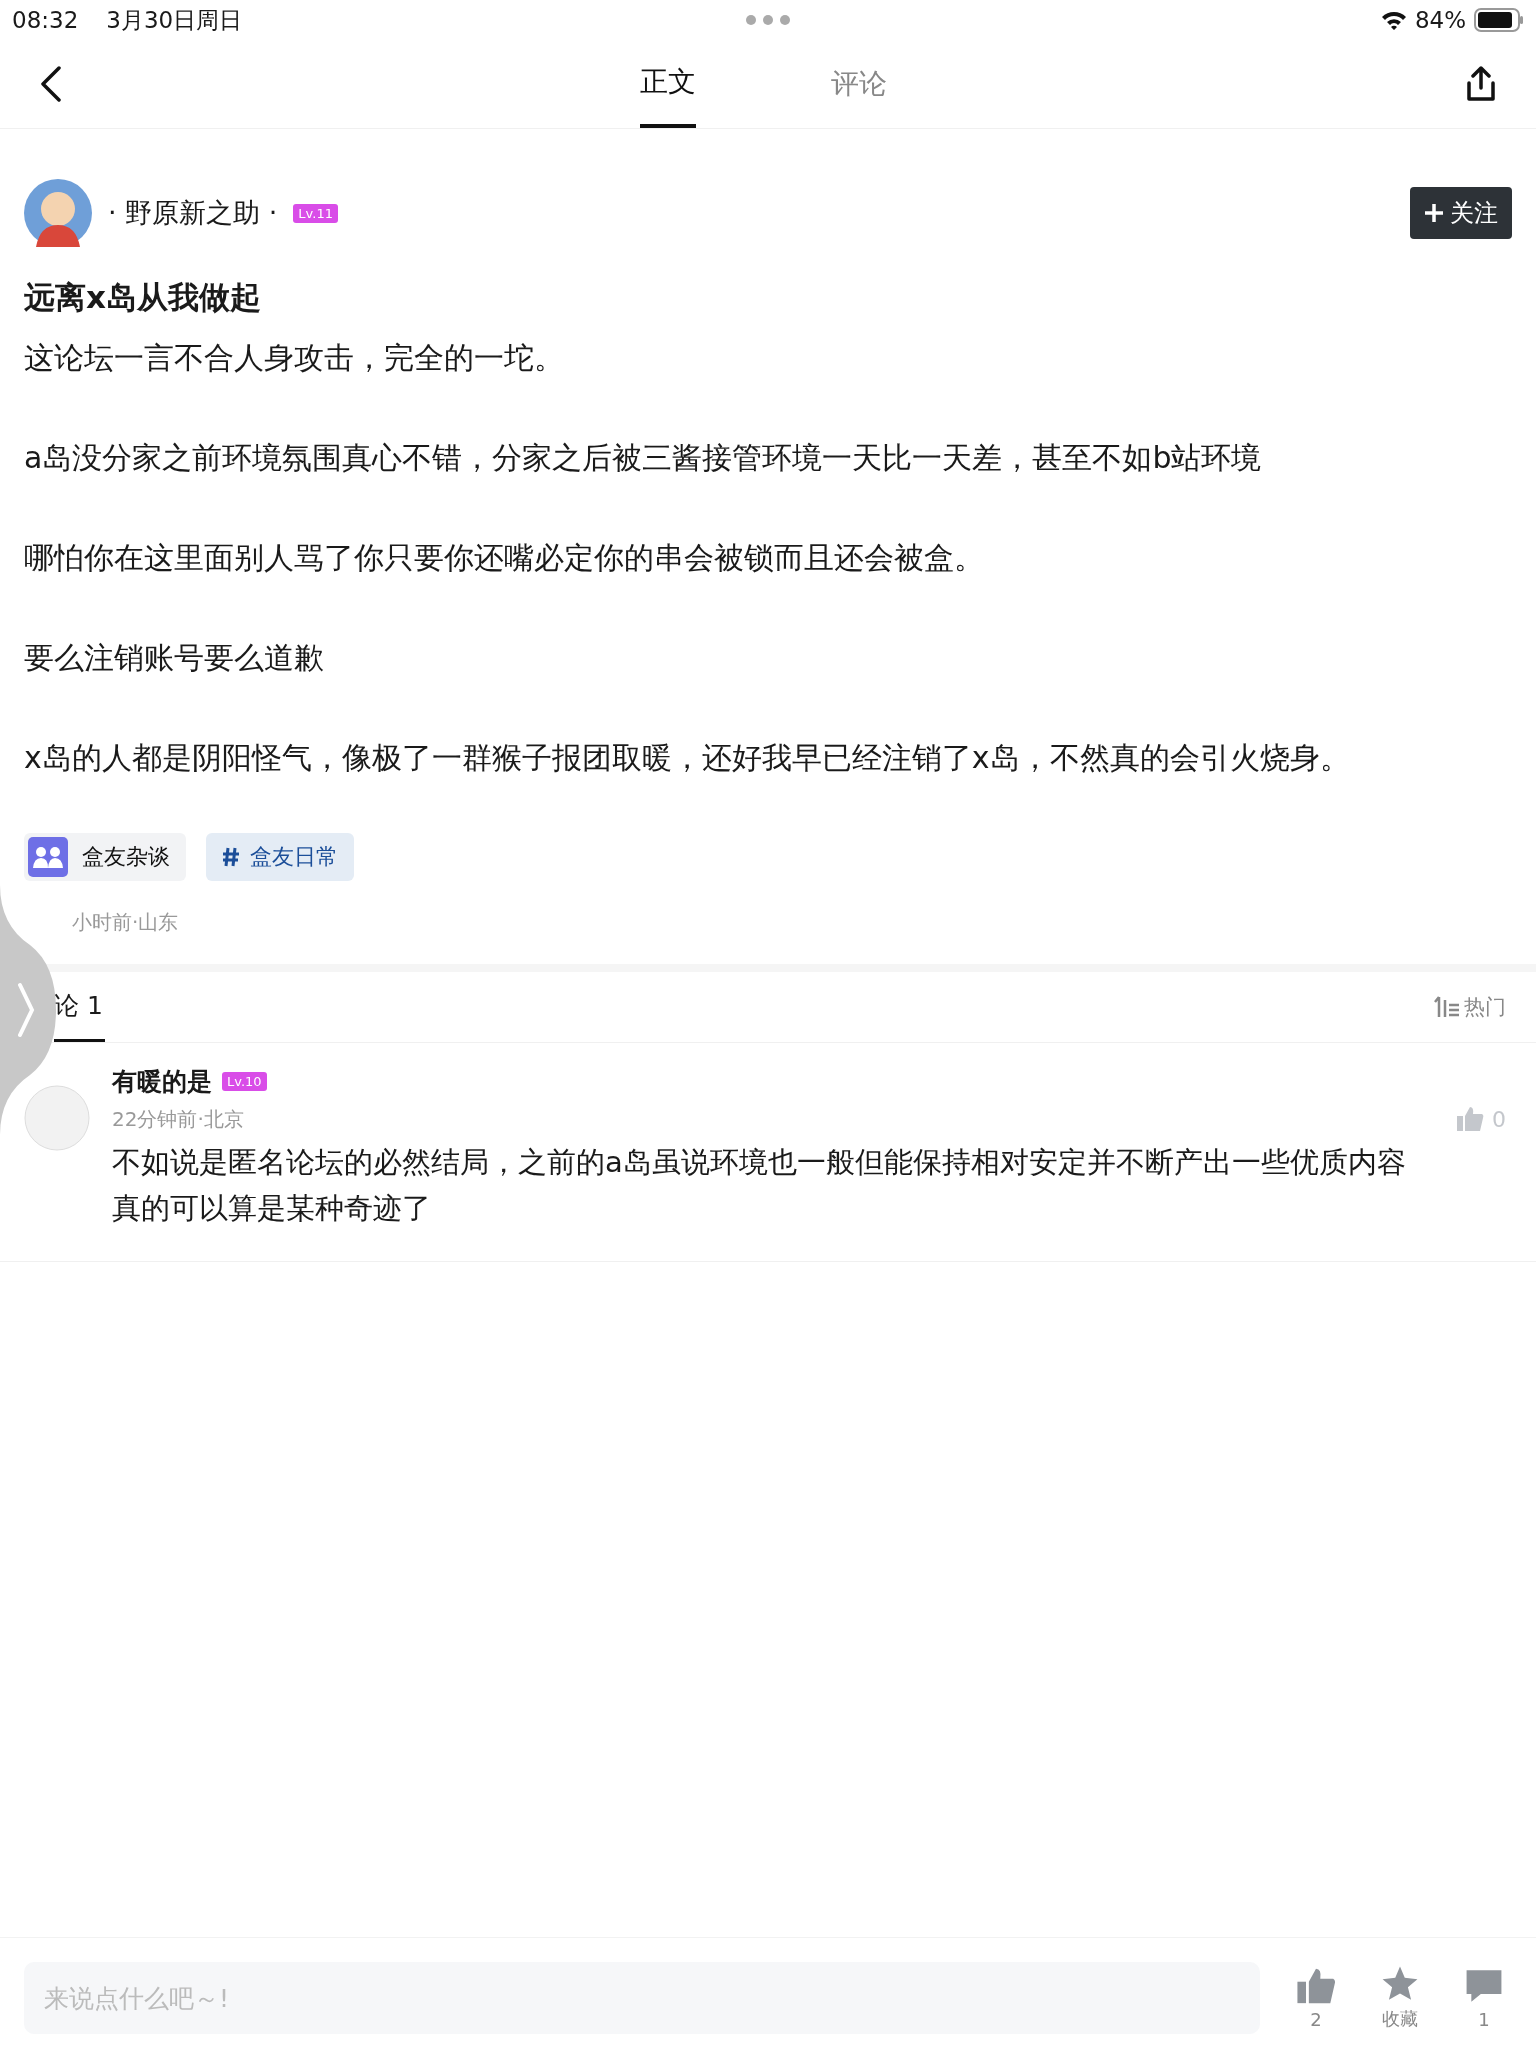 This screenshot has height=2048, width=1536. I want to click on status-time: 08:32, so click(45, 20).